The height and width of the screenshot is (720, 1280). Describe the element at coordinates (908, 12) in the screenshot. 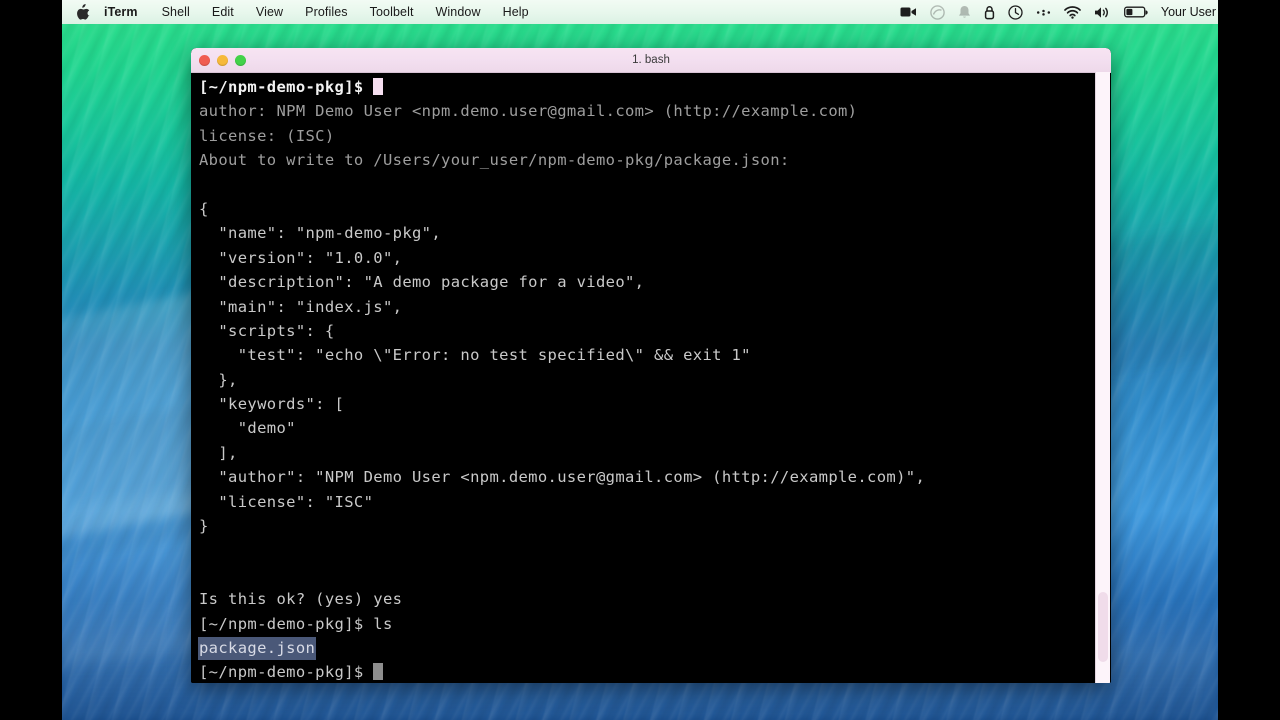

I see `screen-recording-icon` at that location.